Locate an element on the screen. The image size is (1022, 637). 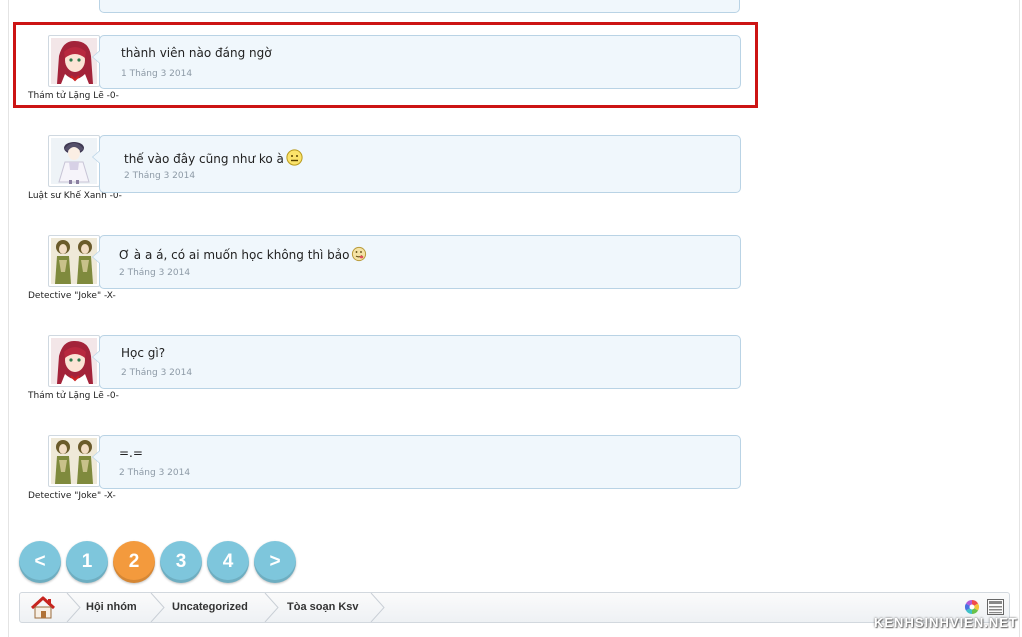
message-bubble: Học gì? 2 Tháng 3 2014 is located at coordinates (416, 362).